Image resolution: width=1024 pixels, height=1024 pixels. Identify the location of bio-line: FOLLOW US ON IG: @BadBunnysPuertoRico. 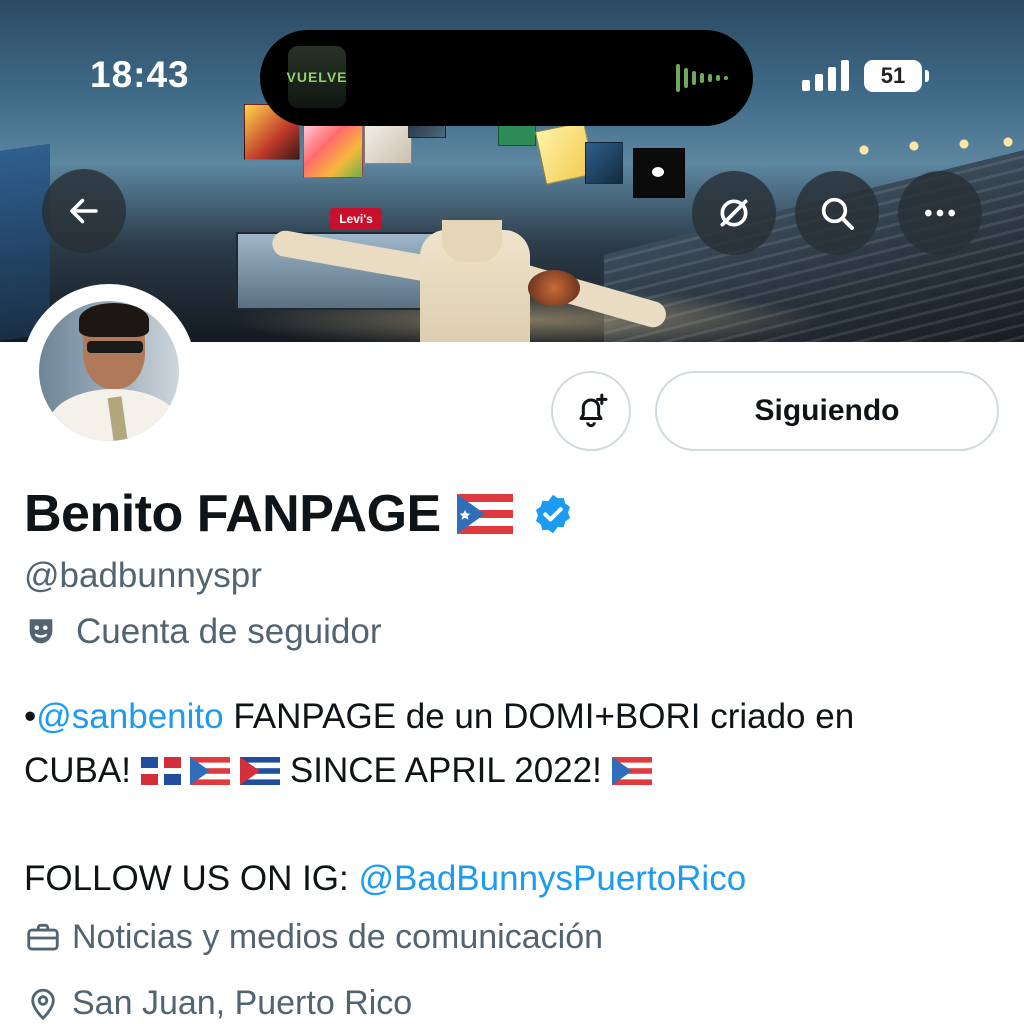
(514, 879).